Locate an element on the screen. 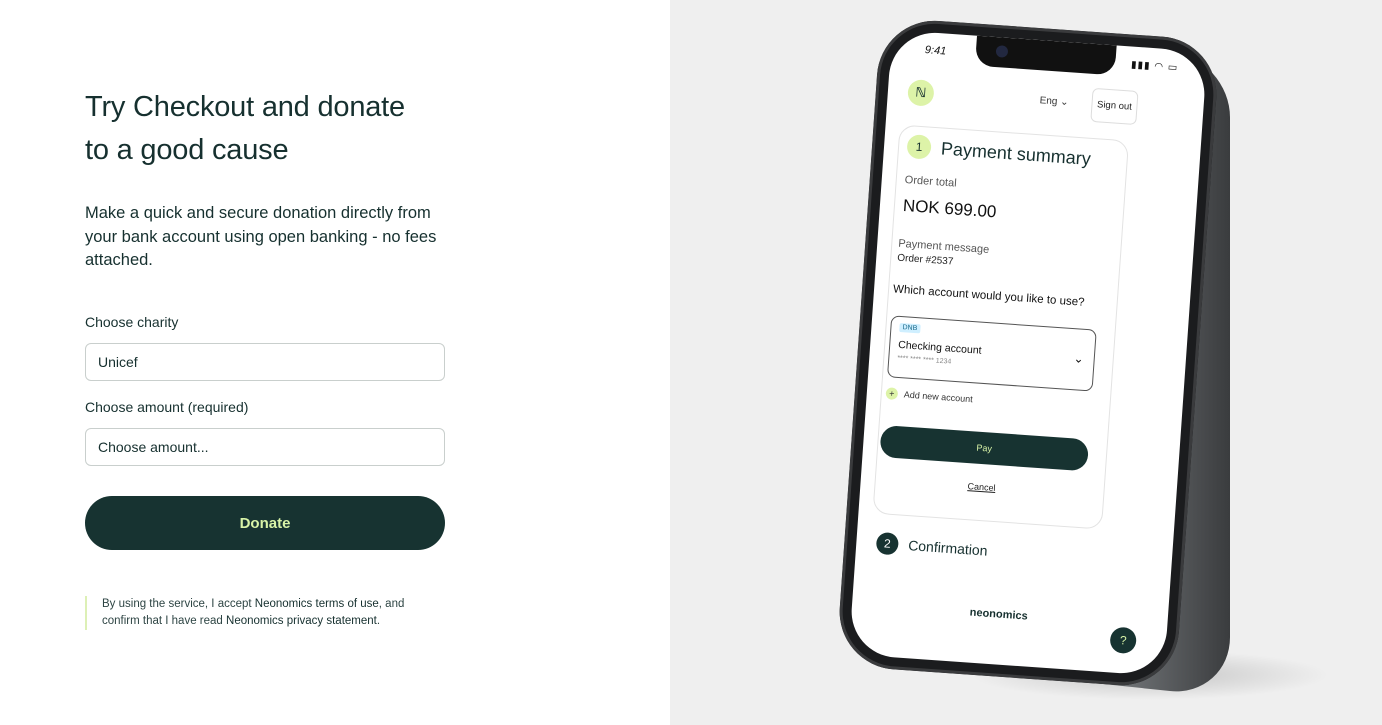 This screenshot has height=725, width=1382. language-select: Eng ⌄ is located at coordinates (1054, 102).